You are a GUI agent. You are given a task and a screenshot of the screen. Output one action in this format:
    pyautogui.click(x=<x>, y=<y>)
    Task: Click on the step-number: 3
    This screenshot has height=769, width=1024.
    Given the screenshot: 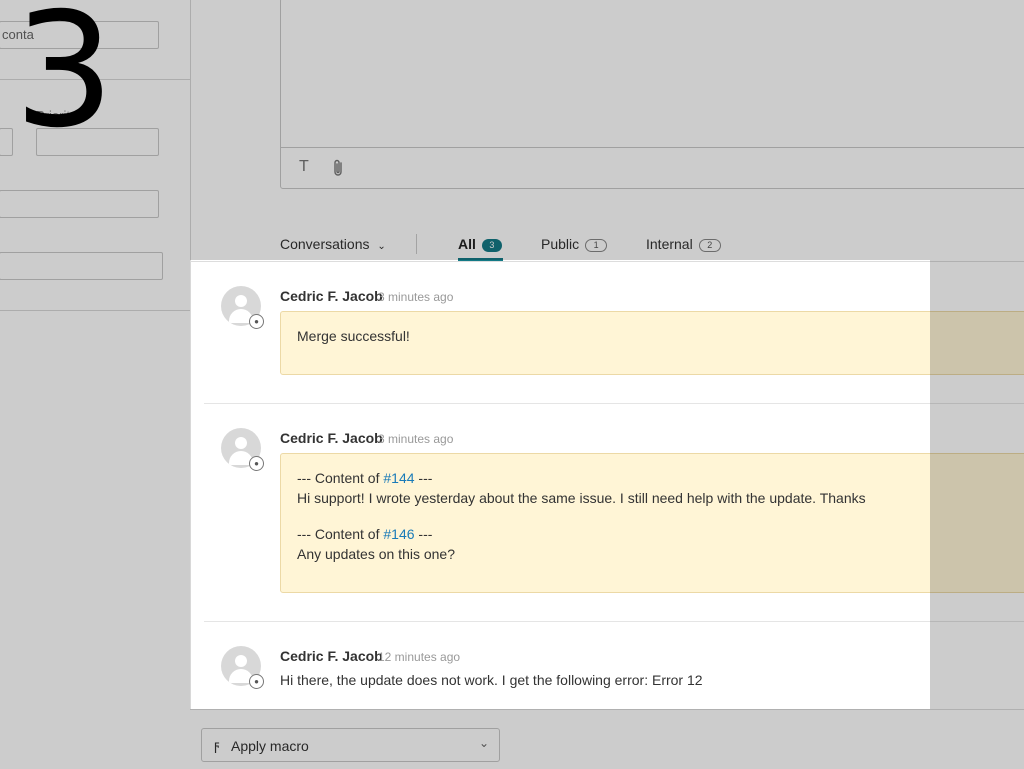 What is the action you would take?
    pyautogui.click(x=64, y=81)
    